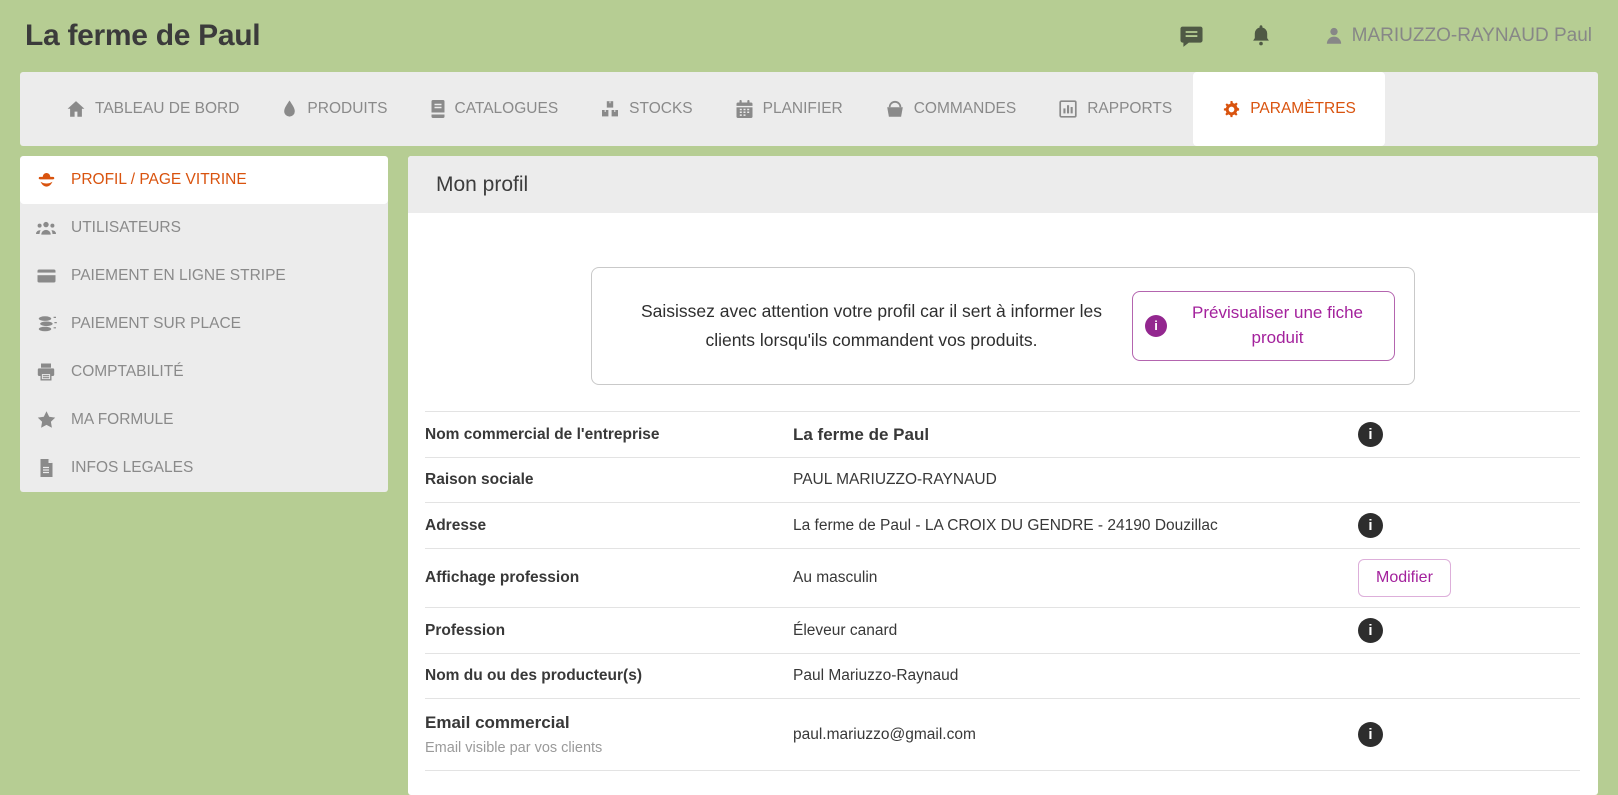 The width and height of the screenshot is (1618, 795). What do you see at coordinates (494, 109) in the screenshot?
I see `tab-catalogues: CATALOGUES` at bounding box center [494, 109].